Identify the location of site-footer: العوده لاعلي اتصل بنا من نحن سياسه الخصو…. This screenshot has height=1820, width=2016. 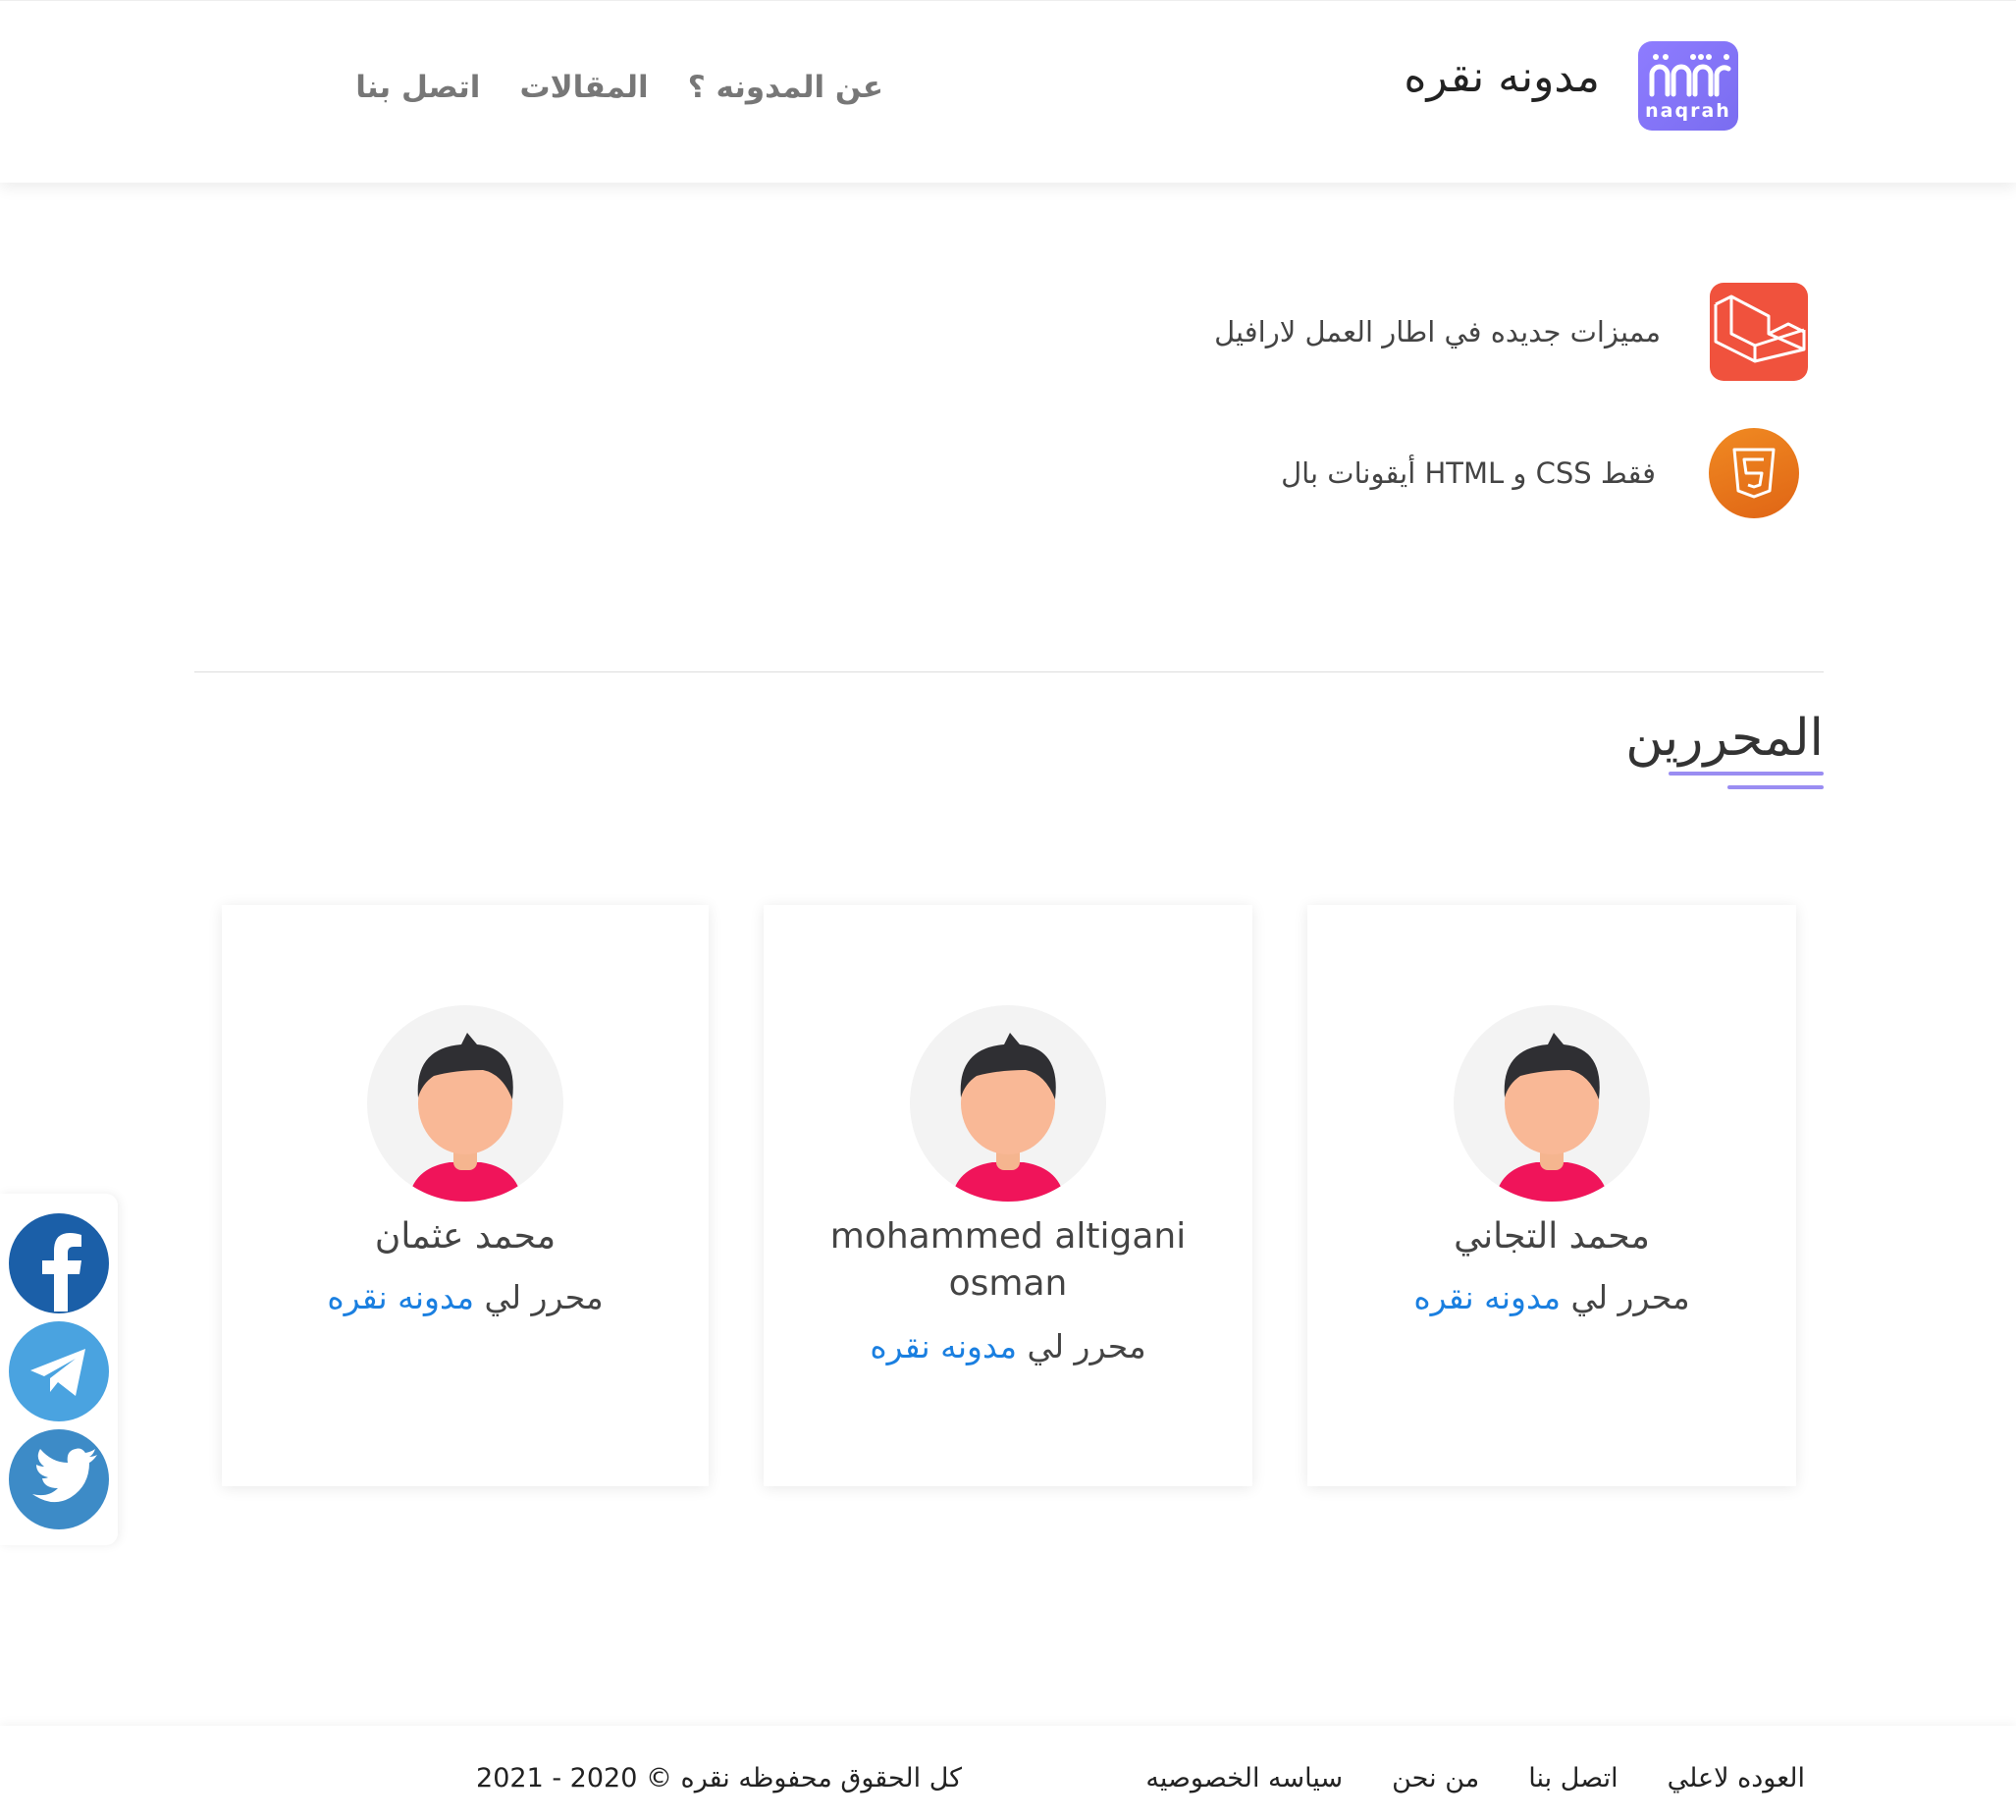
(1008, 1773).